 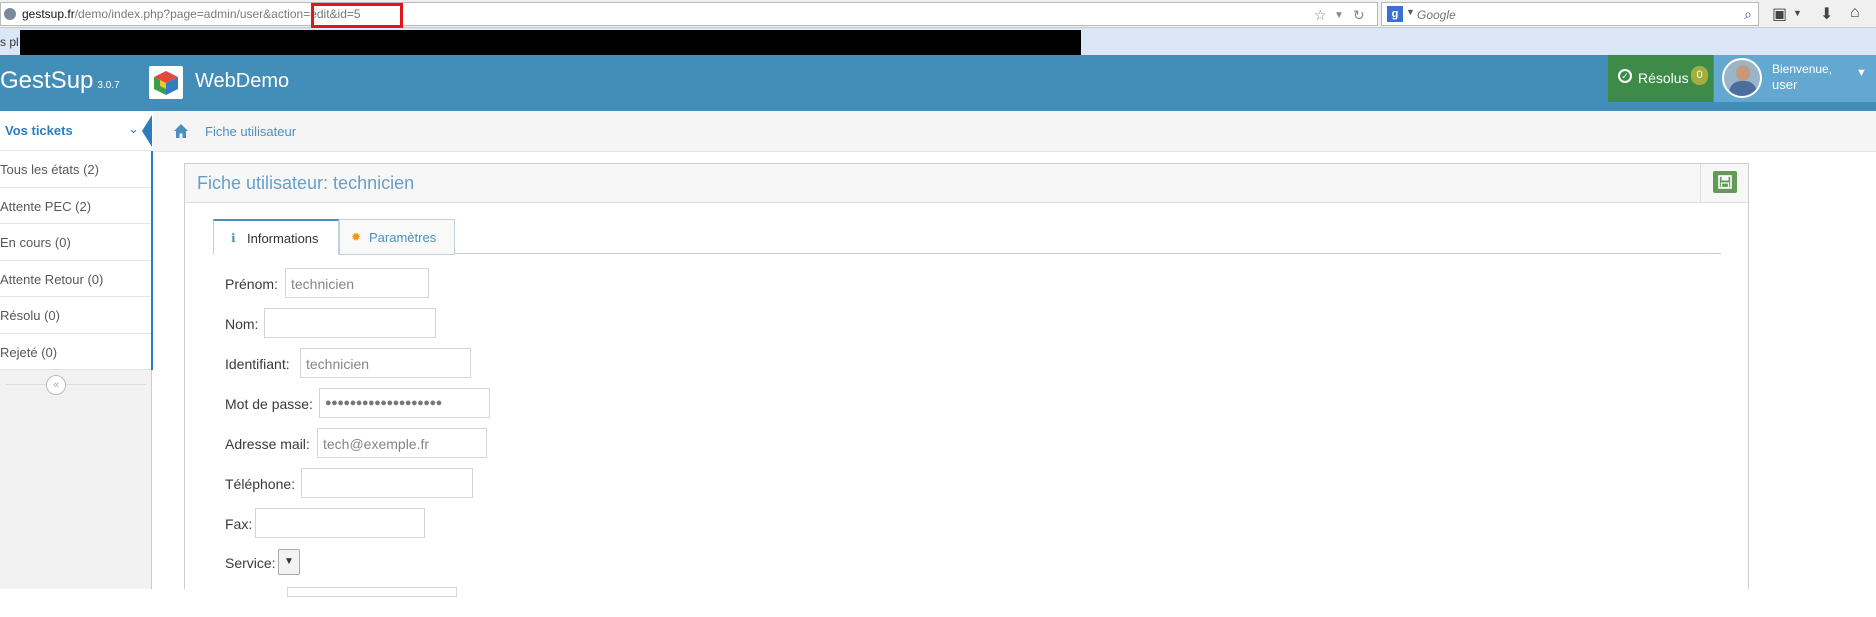 I want to click on email-label: Adresse mail:, so click(x=267, y=444).